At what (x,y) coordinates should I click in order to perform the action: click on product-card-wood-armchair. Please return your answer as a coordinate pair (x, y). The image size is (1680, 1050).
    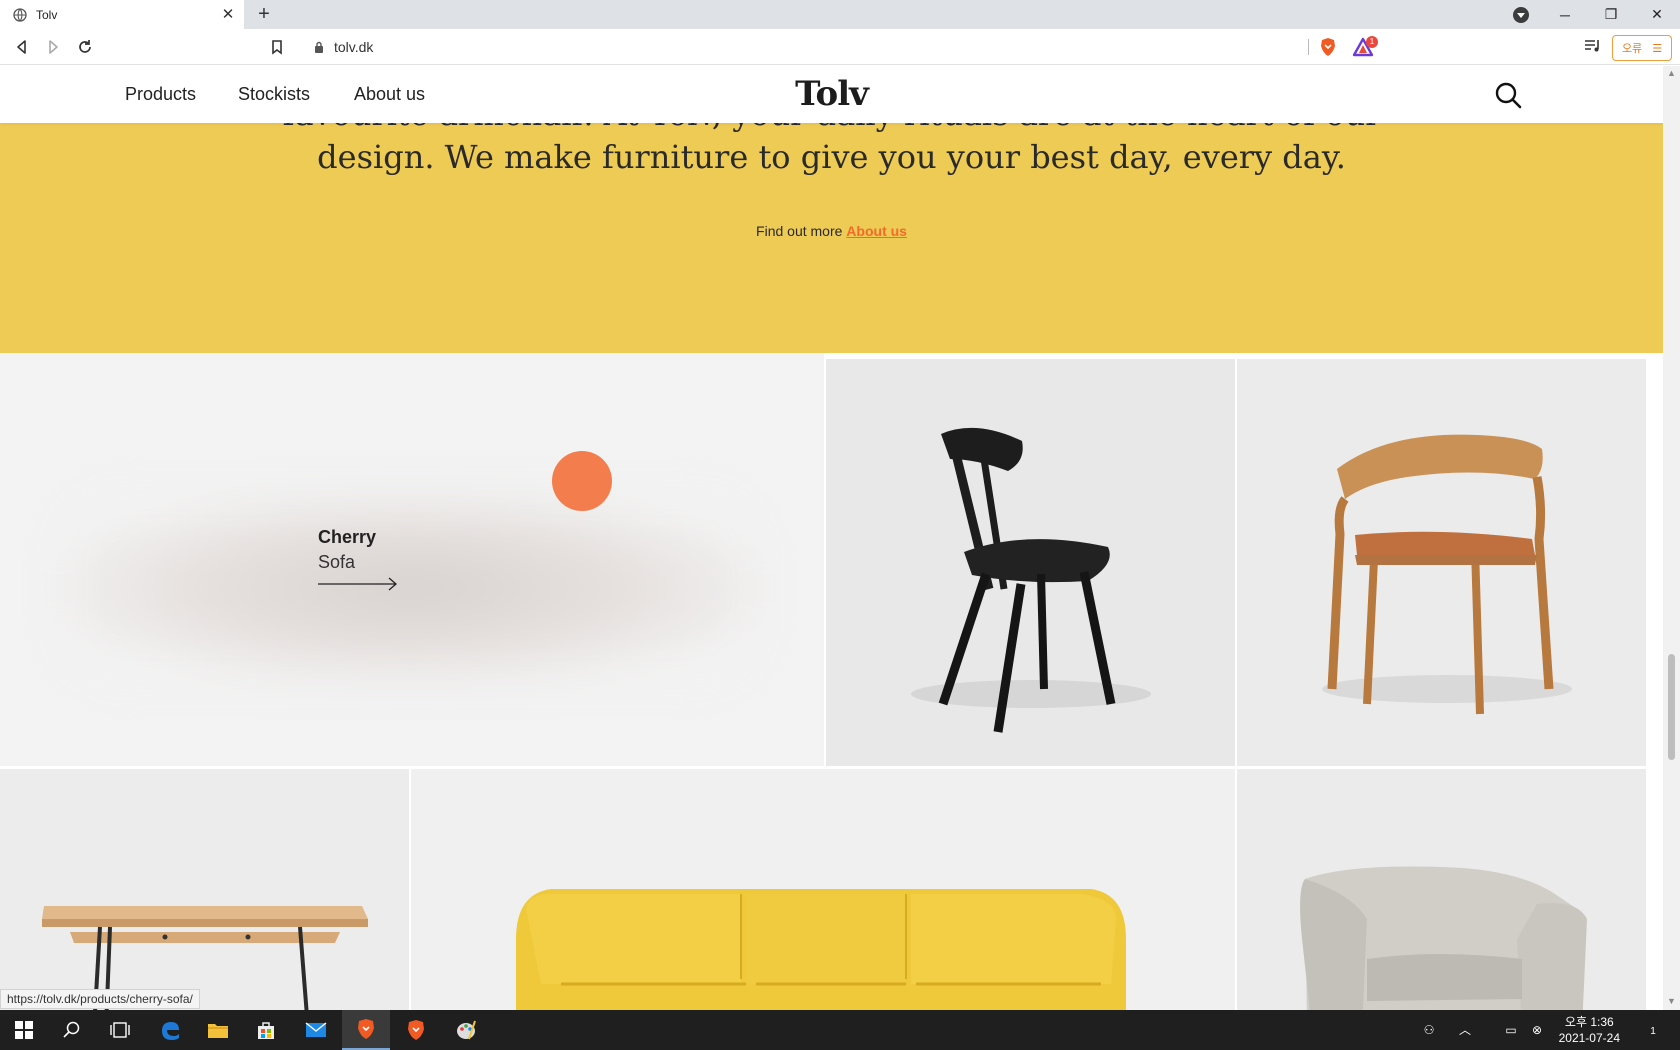
    Looking at the image, I should click on (1441, 562).